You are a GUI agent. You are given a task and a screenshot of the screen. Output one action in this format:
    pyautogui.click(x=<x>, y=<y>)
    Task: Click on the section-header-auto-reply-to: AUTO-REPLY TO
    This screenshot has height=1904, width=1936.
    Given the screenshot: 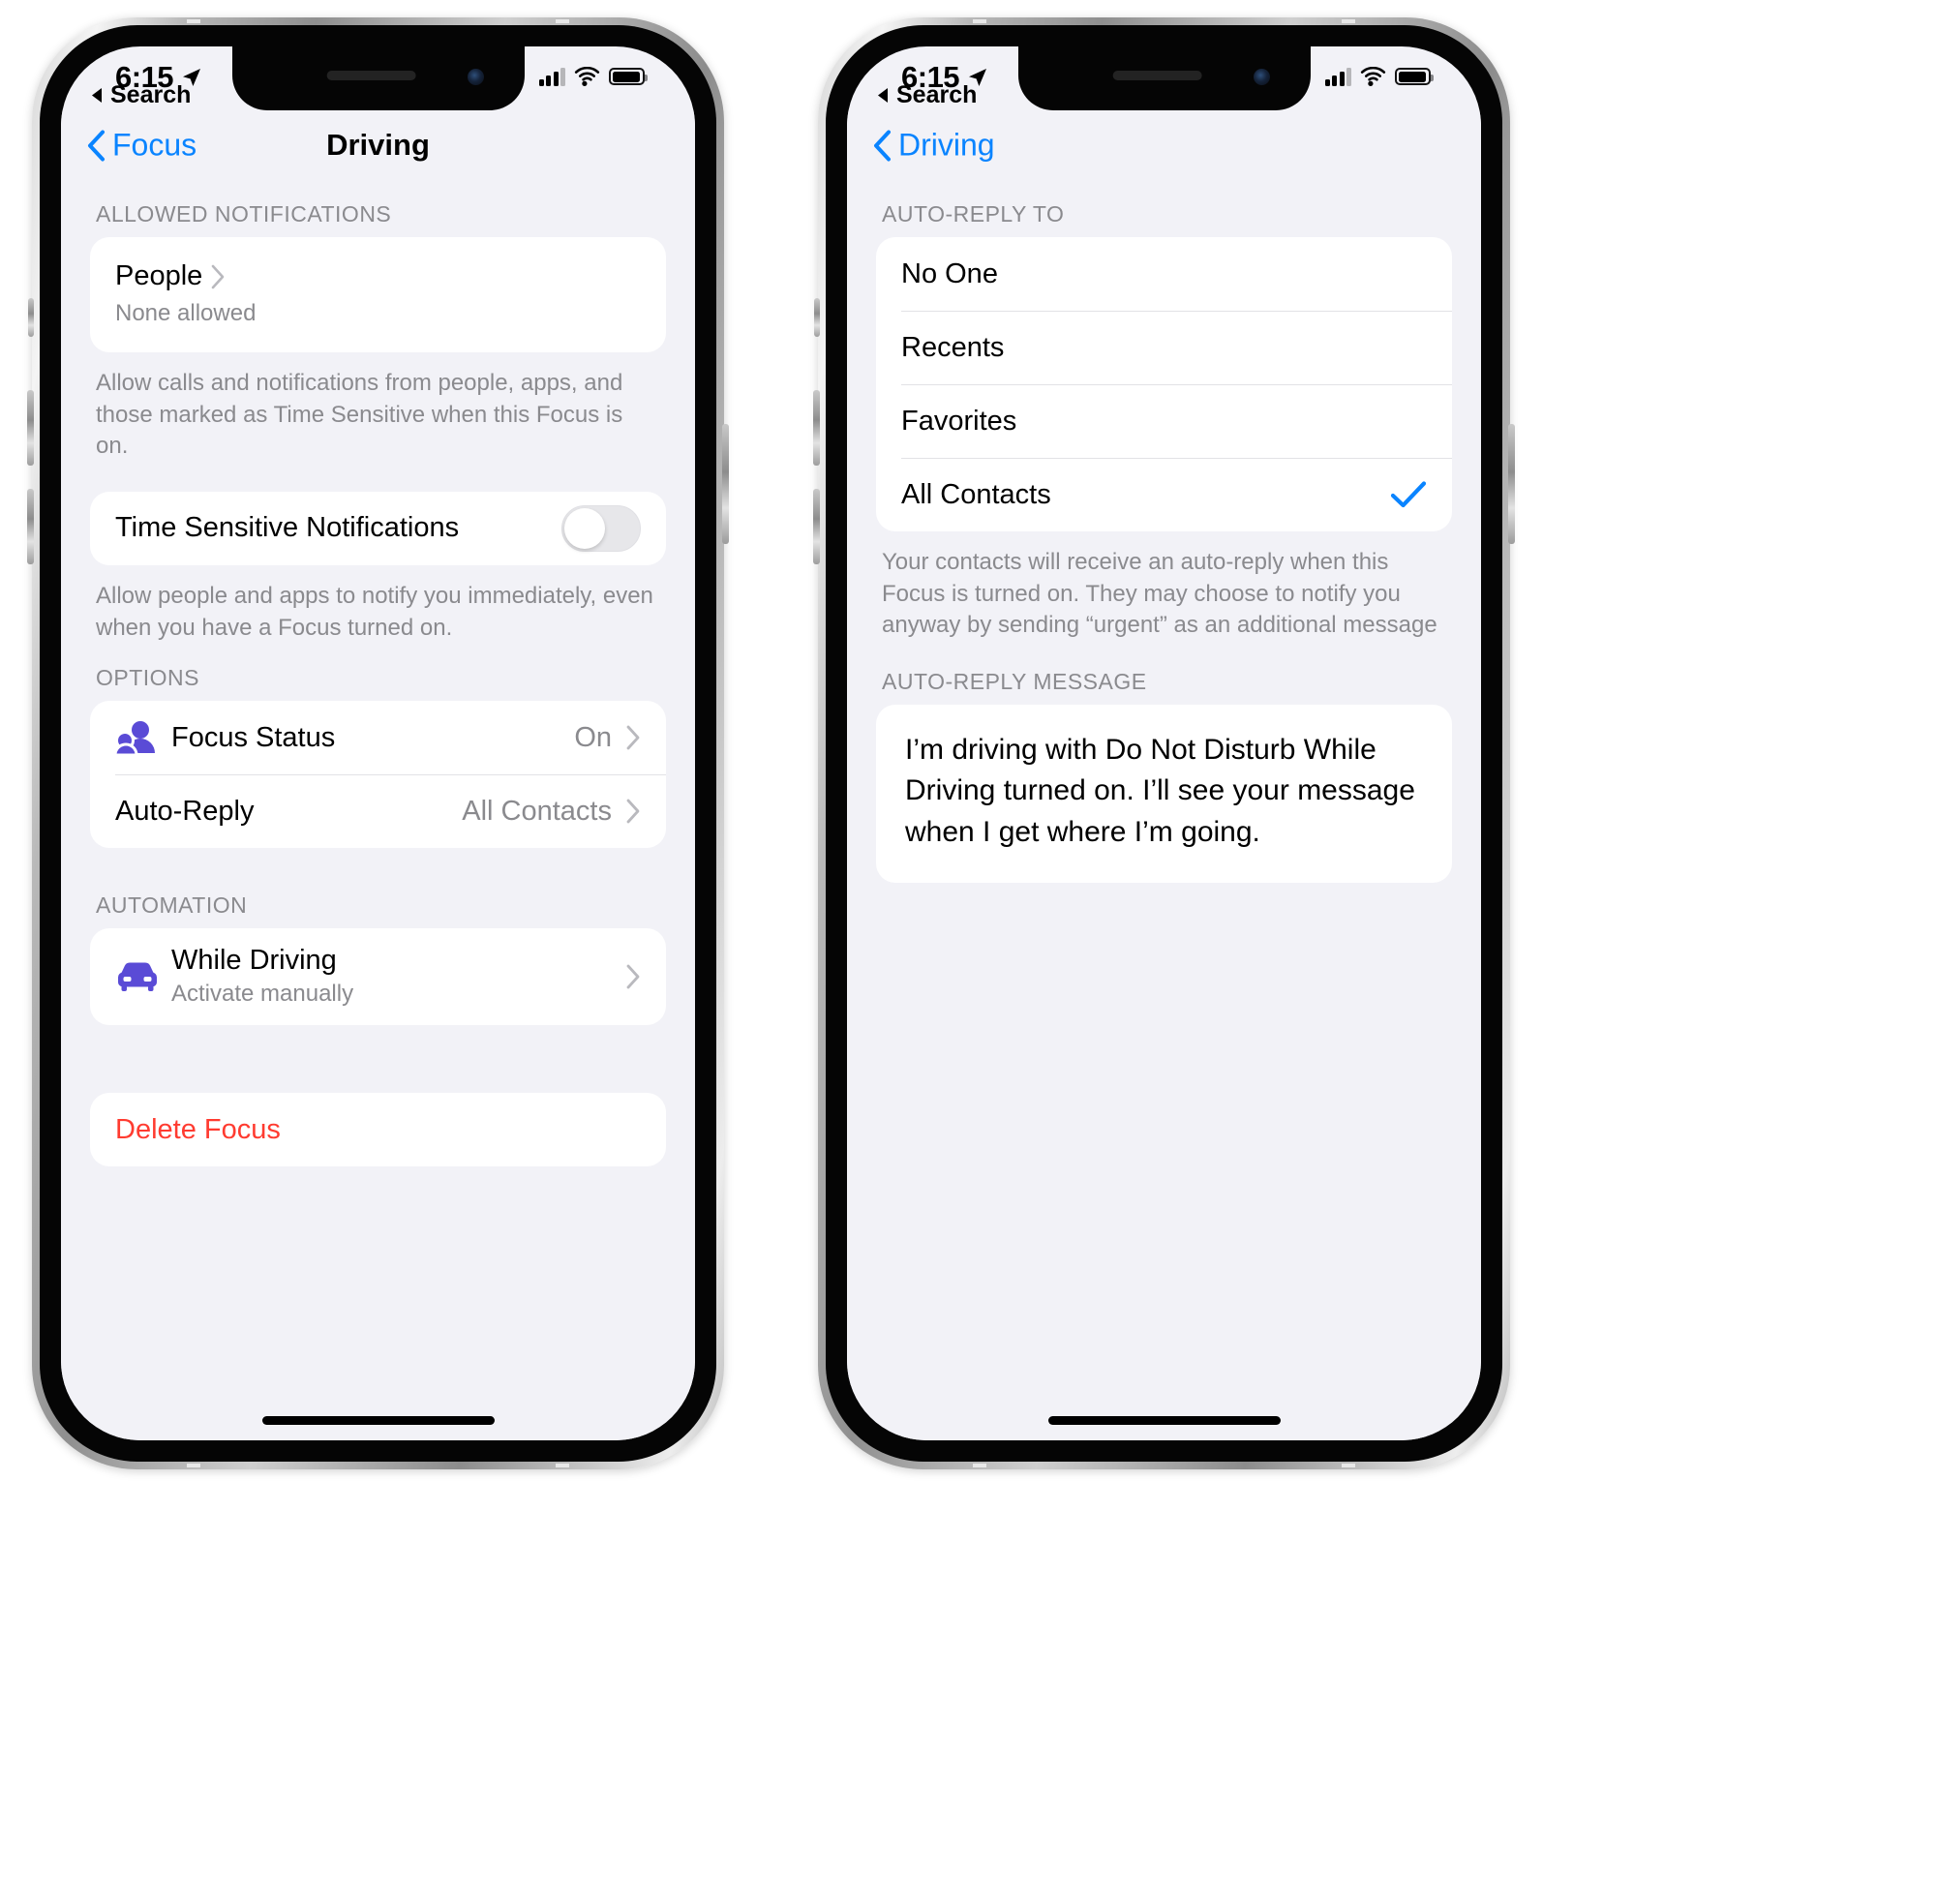 What is the action you would take?
    pyautogui.click(x=973, y=214)
    